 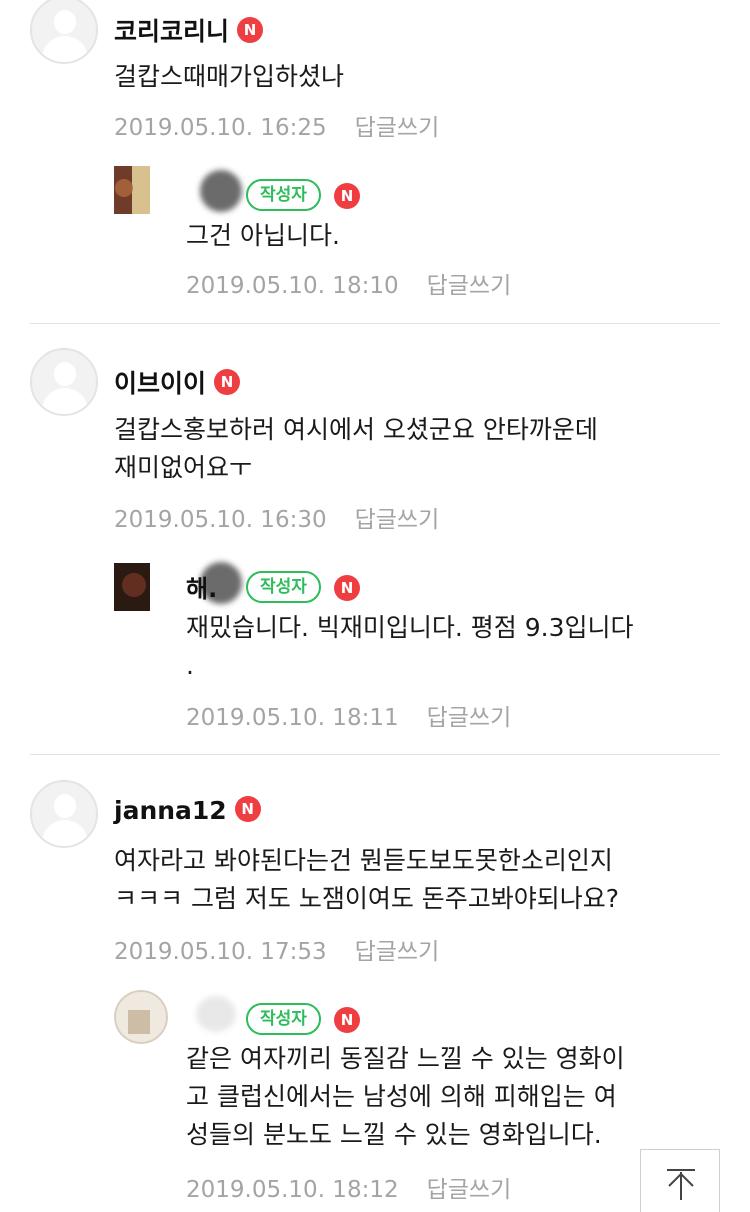 I want to click on reply-meta: 2019.05.10. 18:11 답글쓰기, so click(x=348, y=715).